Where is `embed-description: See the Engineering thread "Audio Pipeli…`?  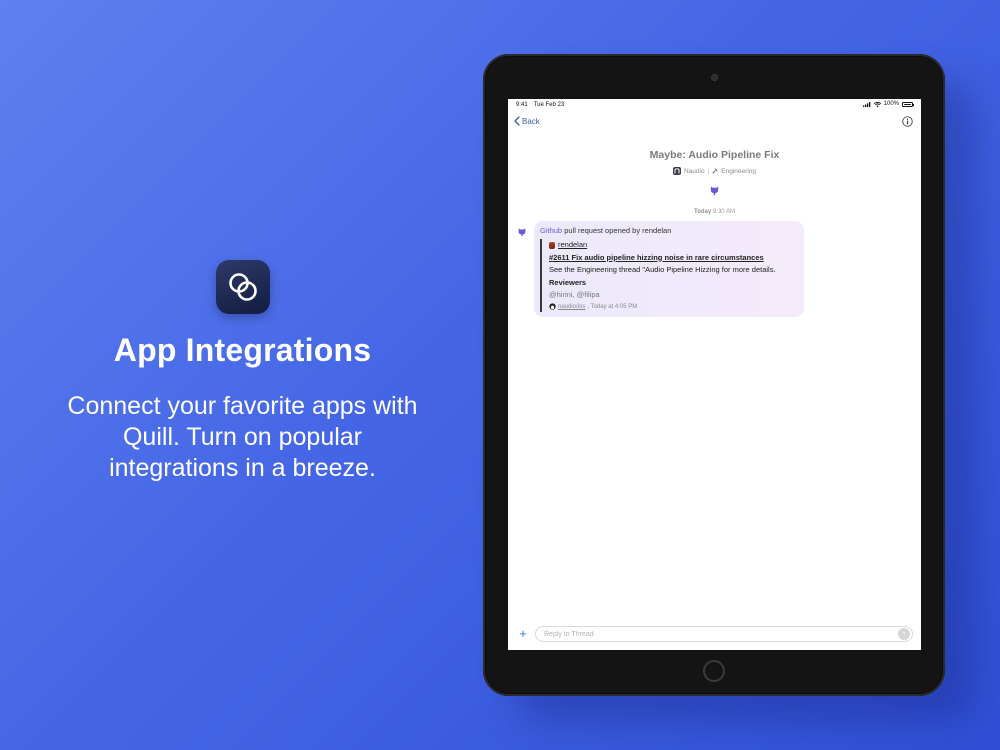
embed-description: See the Engineering thread "Audio Pipeli… is located at coordinates (662, 269).